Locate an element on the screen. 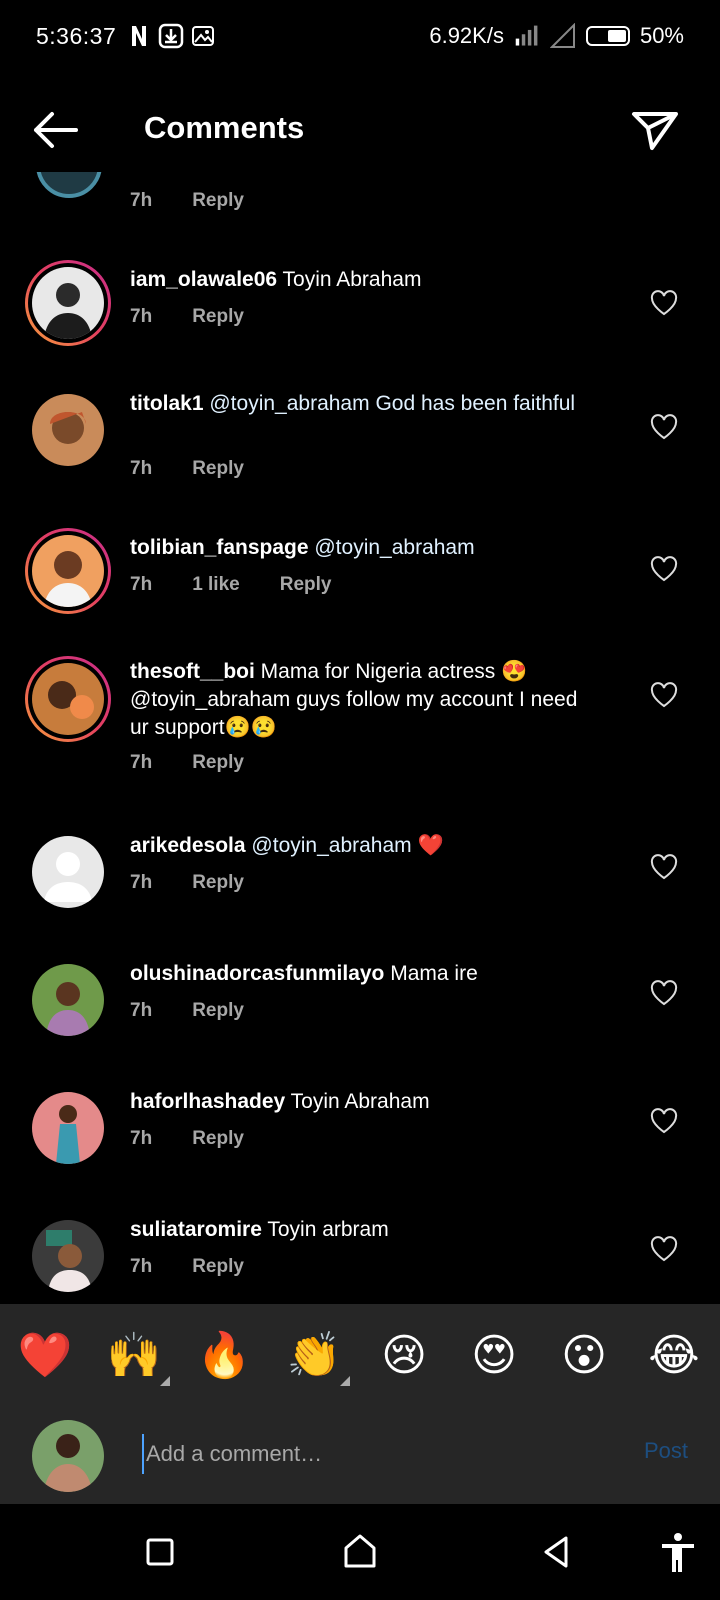 This screenshot has height=1600, width=720. status-time: 5:36:37 is located at coordinates (76, 35).